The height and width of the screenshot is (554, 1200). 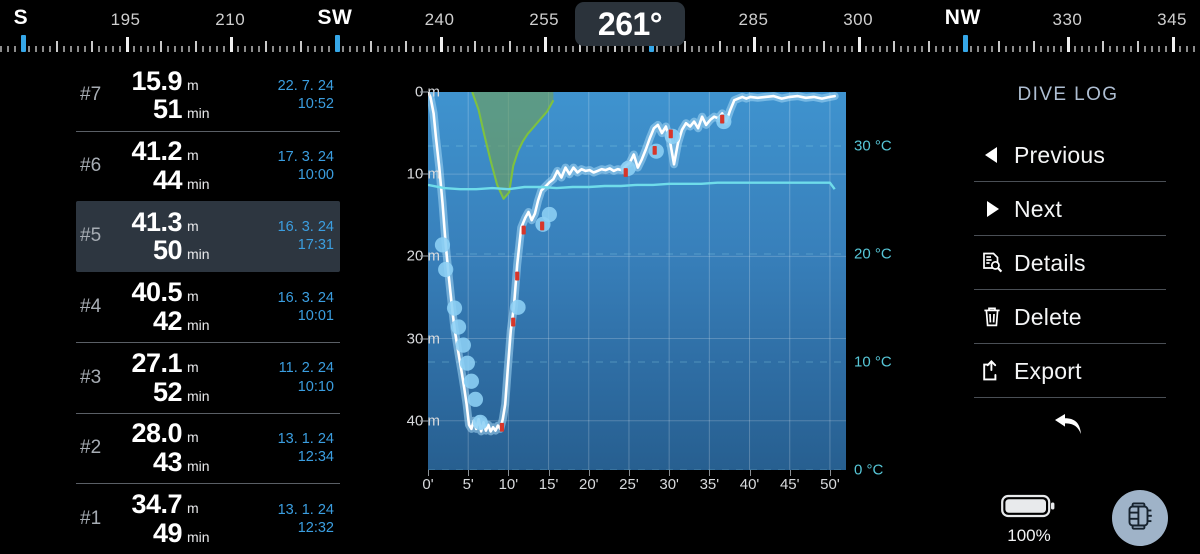 What do you see at coordinates (198, 324) in the screenshot?
I see `duration-unit: min` at bounding box center [198, 324].